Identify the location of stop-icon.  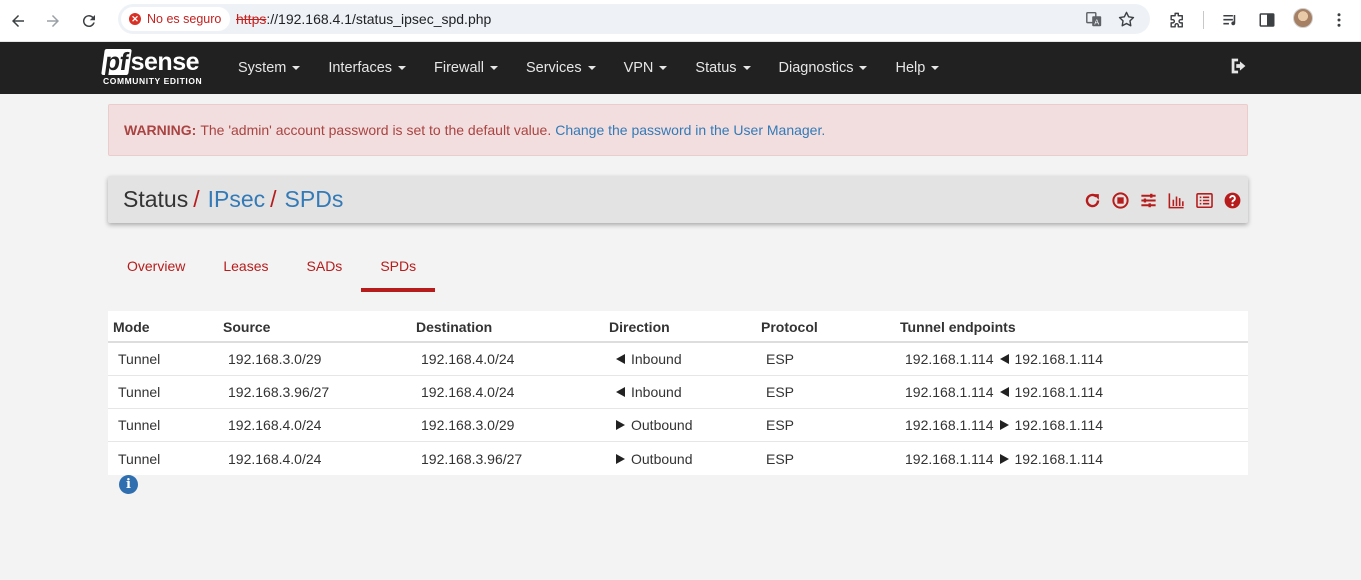
(1120, 200).